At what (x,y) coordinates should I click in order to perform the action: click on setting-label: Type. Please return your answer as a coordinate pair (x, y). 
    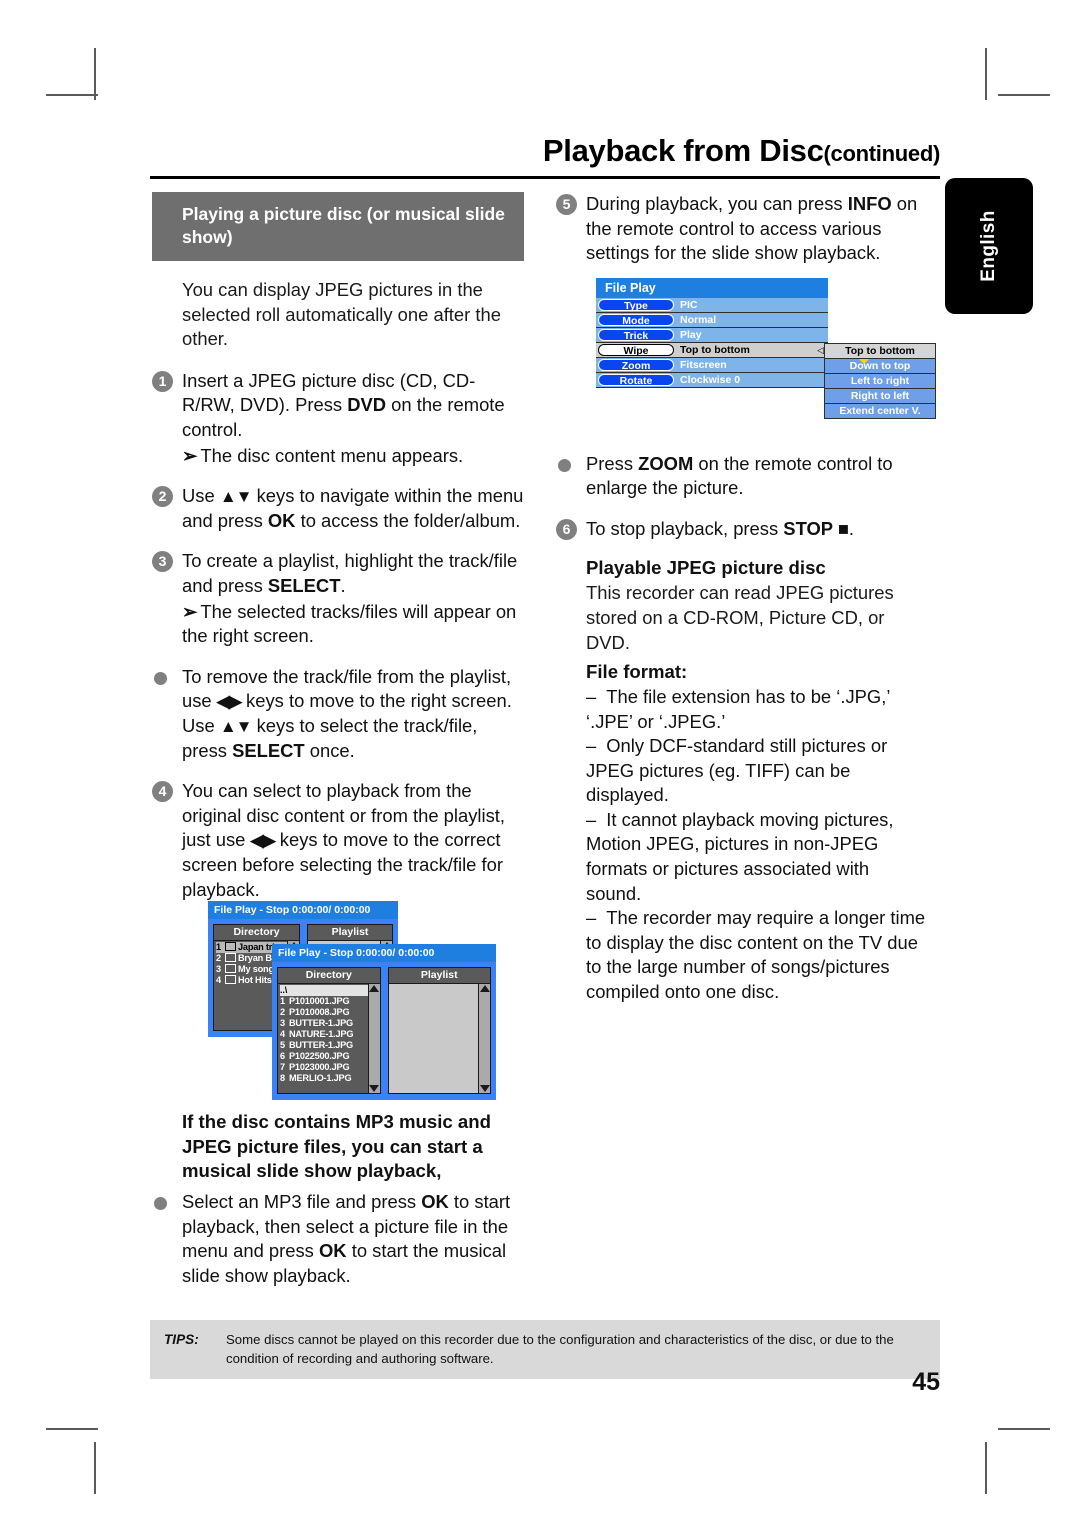
    Looking at the image, I should click on (636, 305).